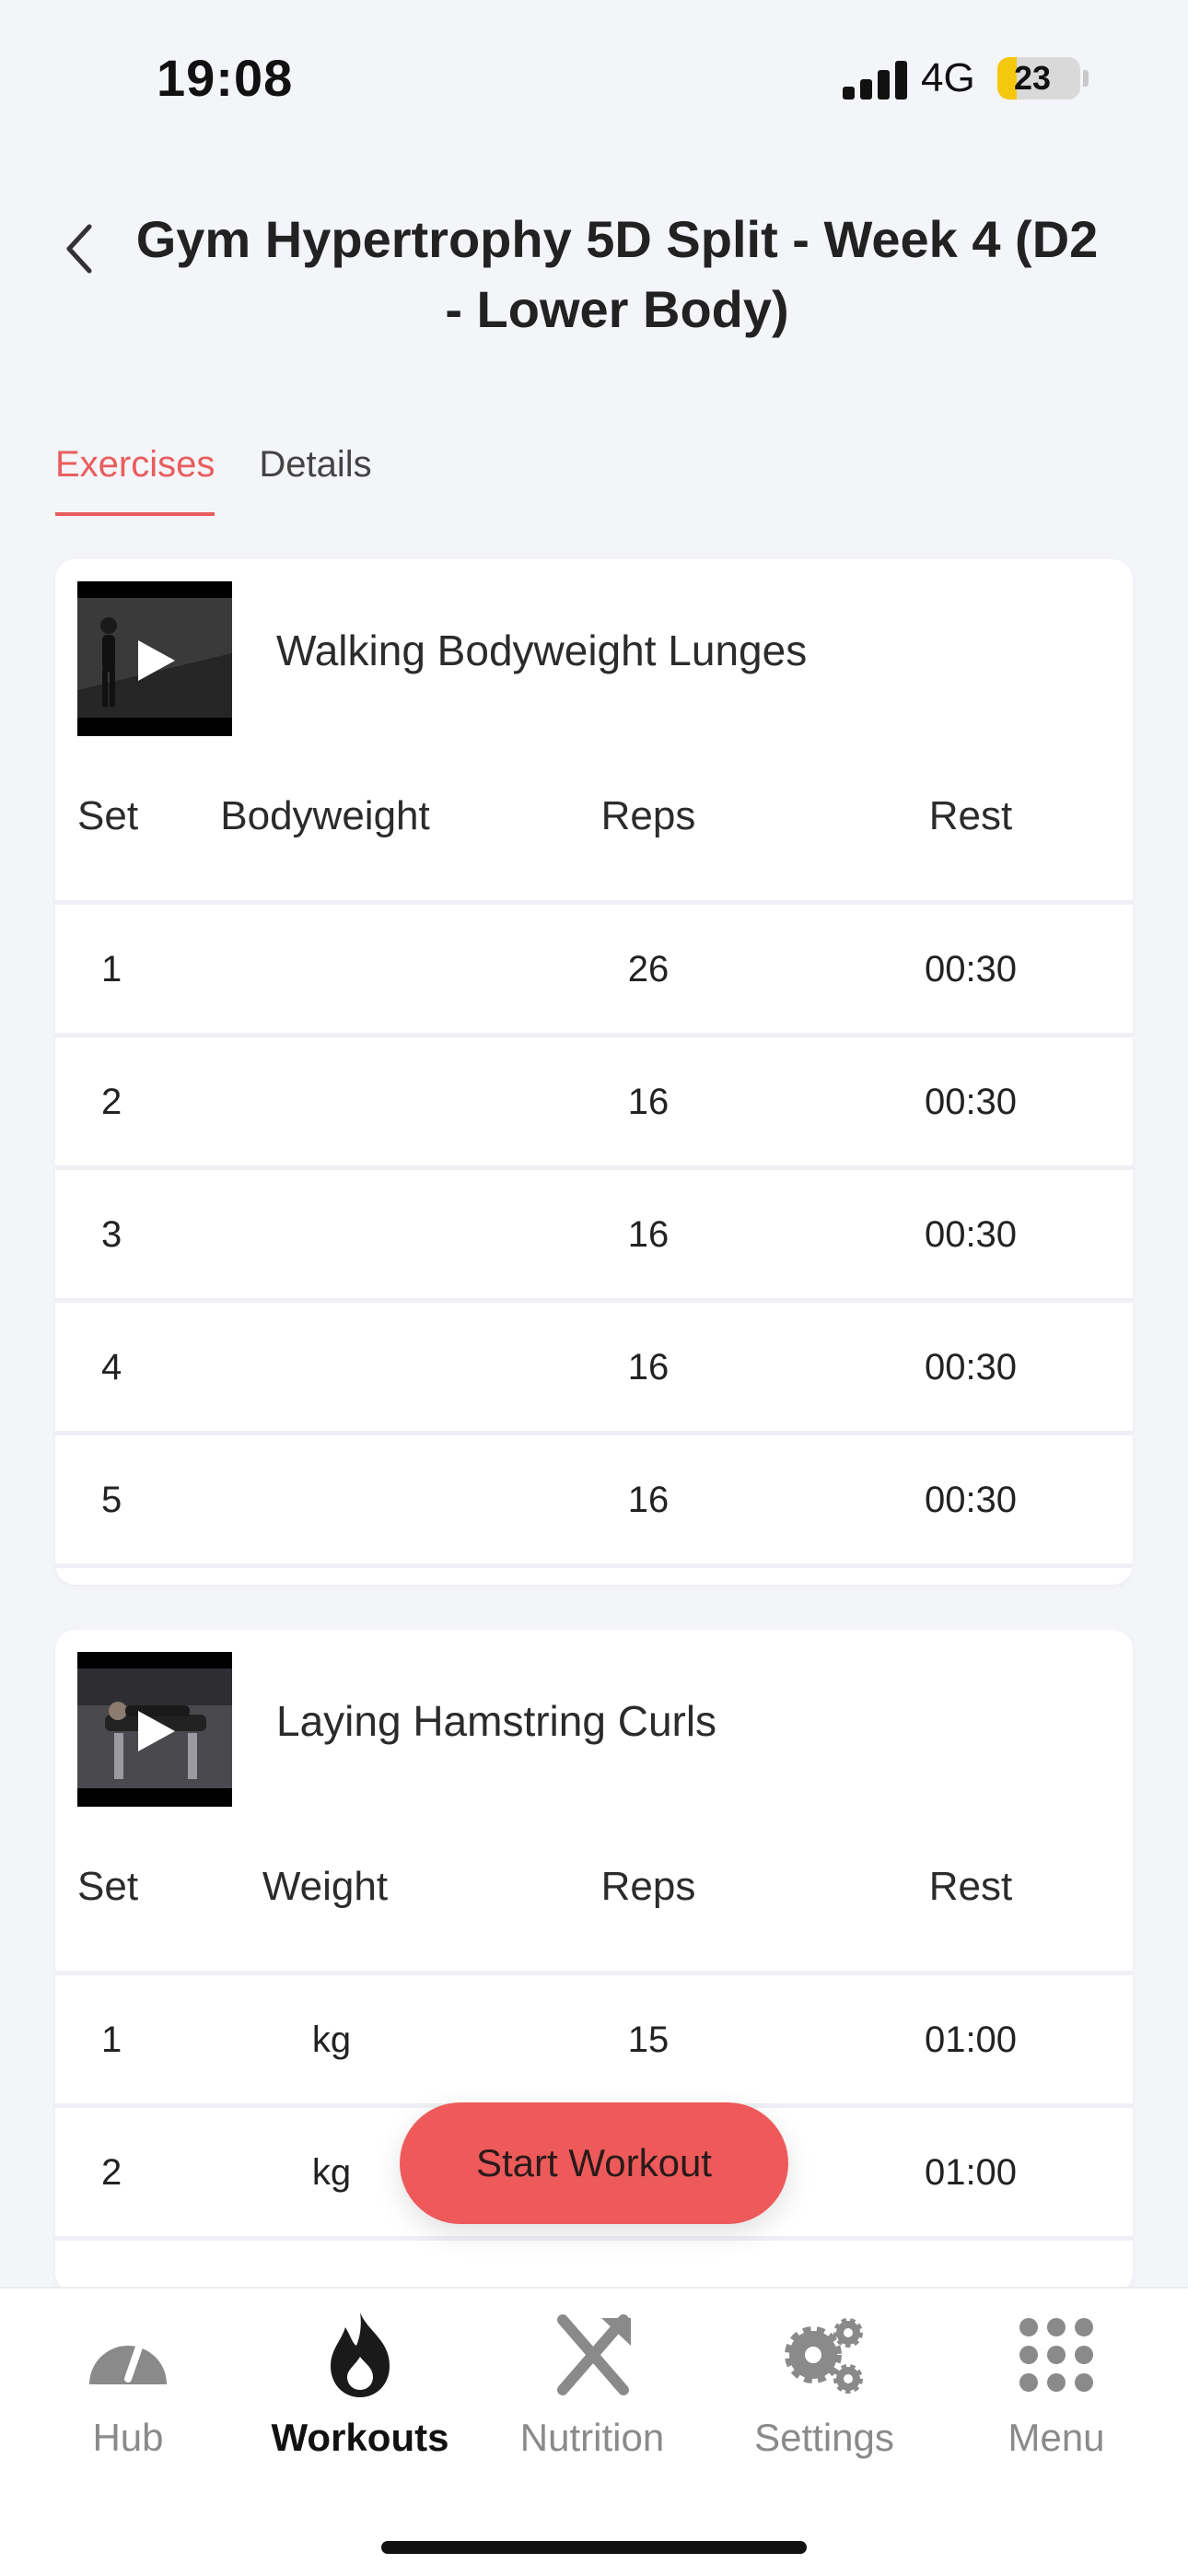  Describe the element at coordinates (235, 475) in the screenshot. I see `tab-bar: Exercises Details` at that location.